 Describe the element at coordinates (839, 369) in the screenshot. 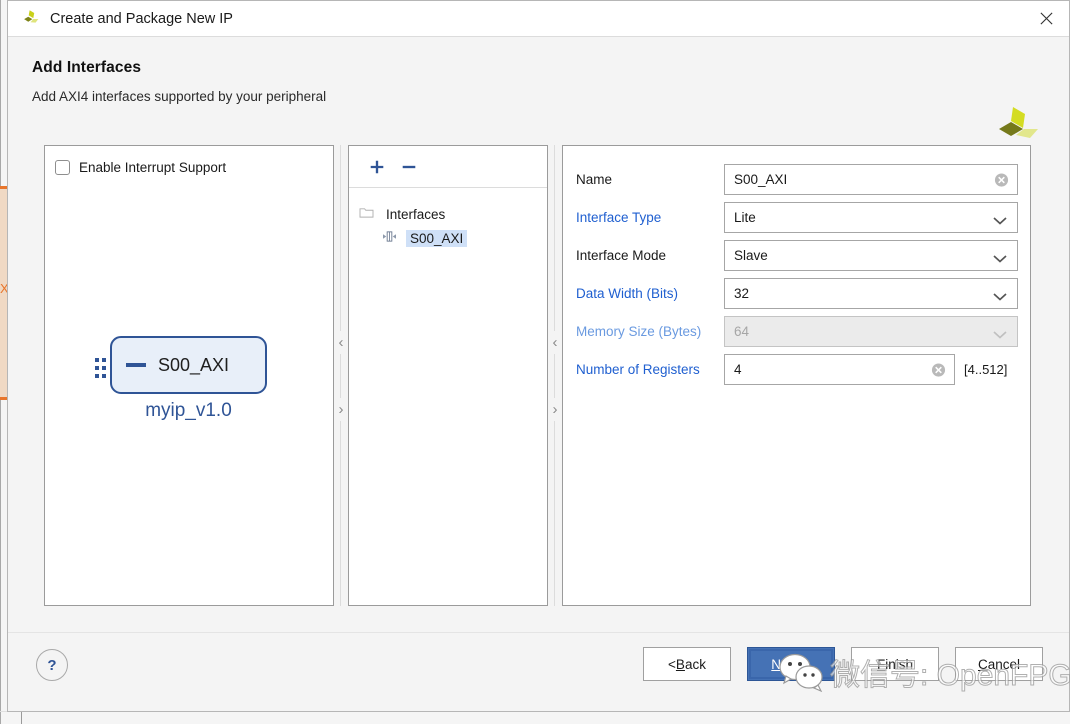

I see `number-of-registers-input: 4` at that location.